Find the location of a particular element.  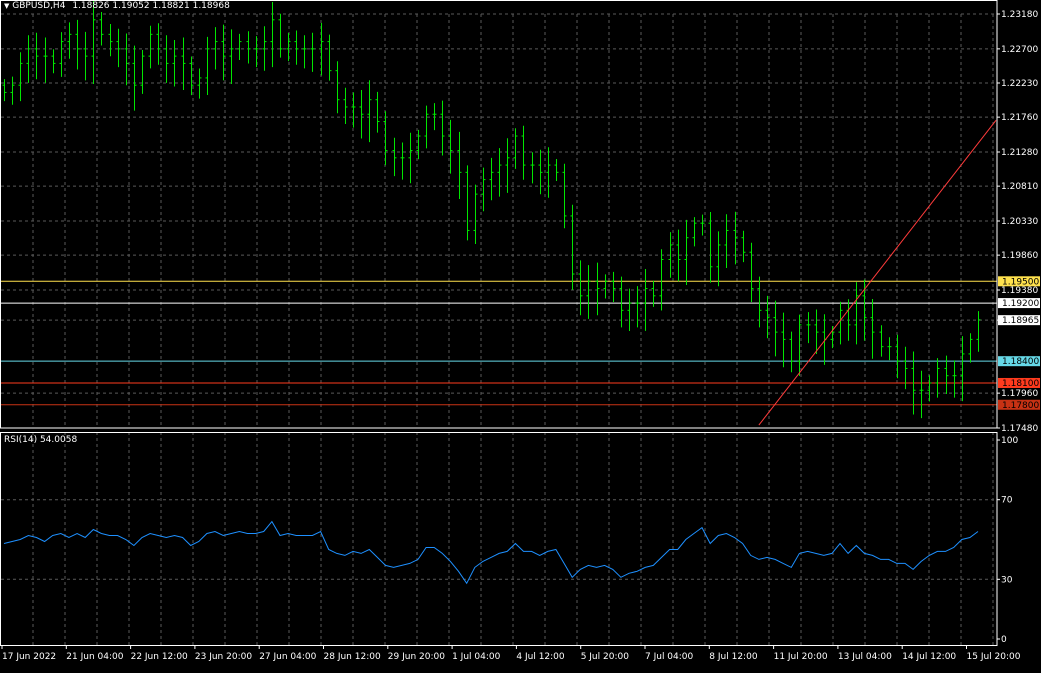

collapse-triangle-icon: ▼ is located at coordinates (6, 6).